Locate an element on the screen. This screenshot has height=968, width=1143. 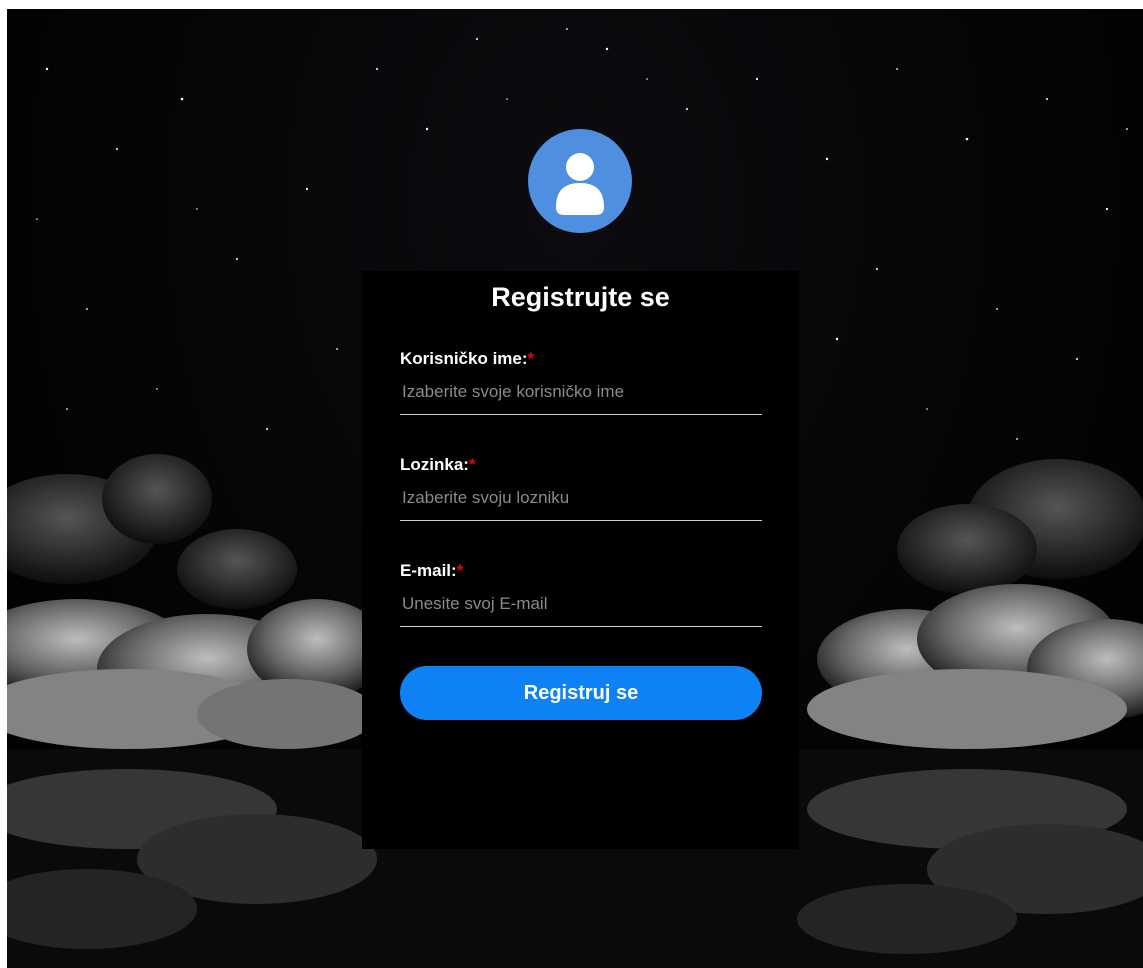
form-title: Registrujte se is located at coordinates (580, 297).